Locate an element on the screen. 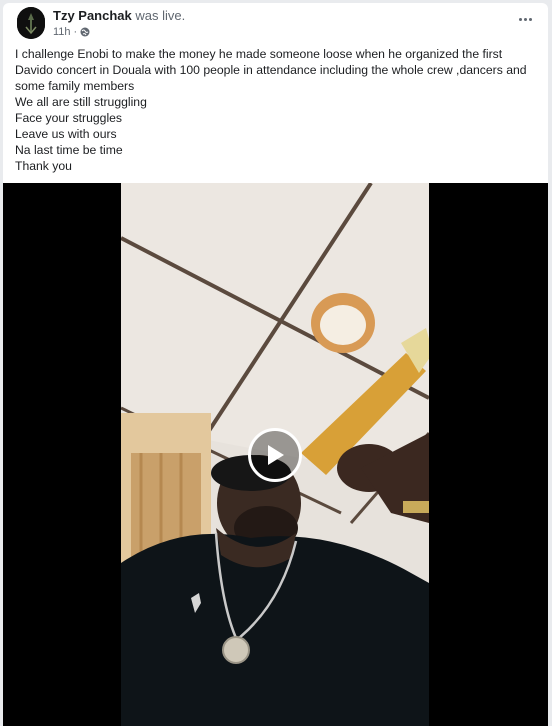 This screenshot has width=552, height=726. play-icon is located at coordinates (276, 455).